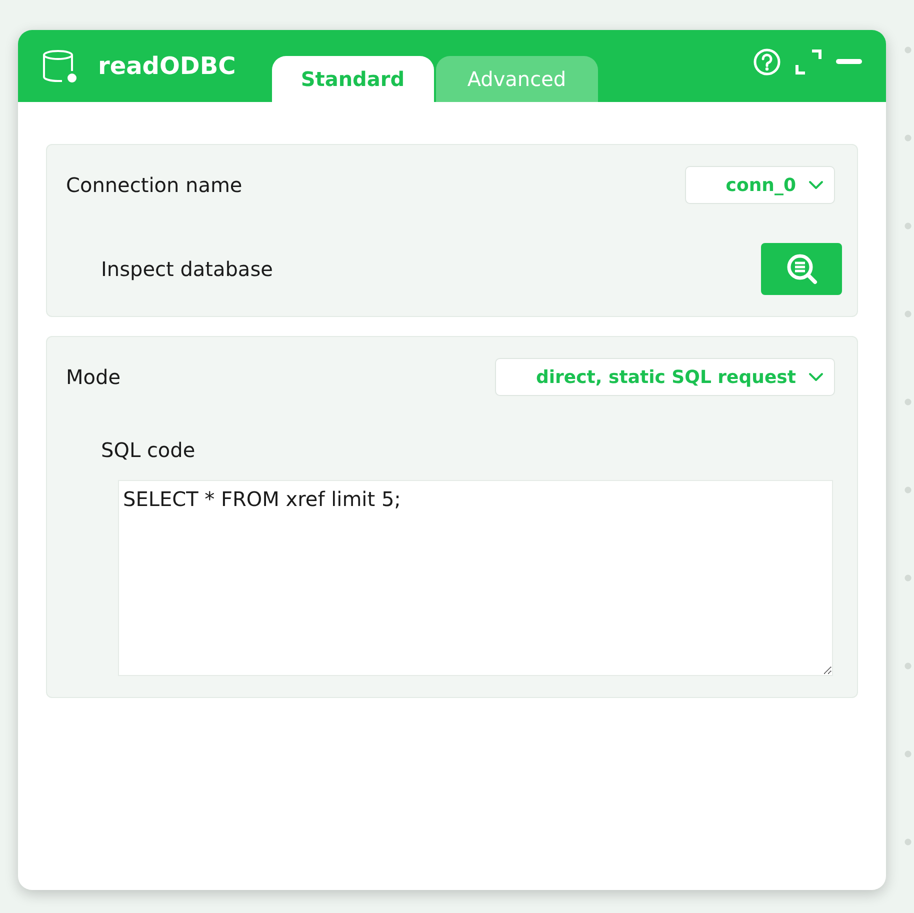  I want to click on search-icon, so click(801, 269).